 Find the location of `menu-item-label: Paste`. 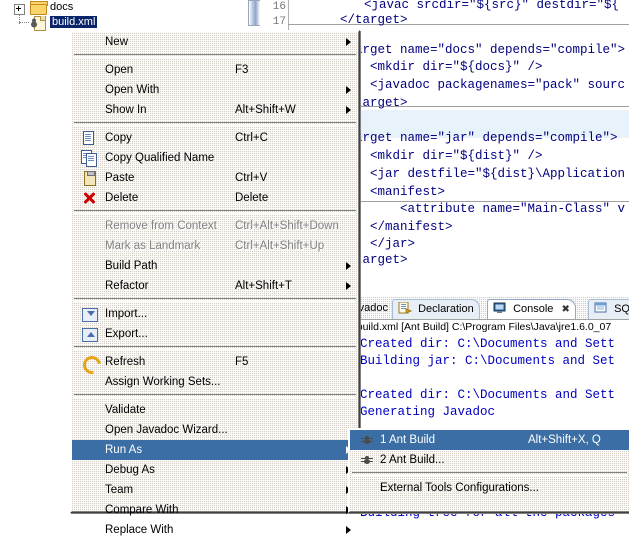

menu-item-label: Paste is located at coordinates (120, 178).